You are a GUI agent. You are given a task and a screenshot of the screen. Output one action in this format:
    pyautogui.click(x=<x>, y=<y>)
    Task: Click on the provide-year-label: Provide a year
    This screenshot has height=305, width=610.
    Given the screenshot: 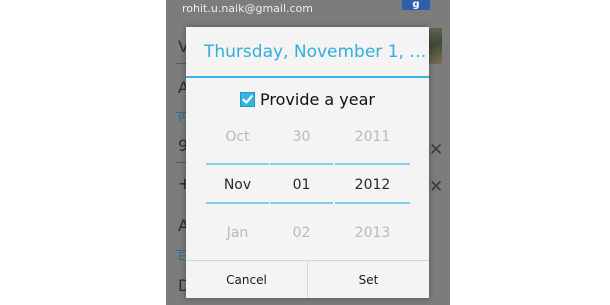 What is the action you would take?
    pyautogui.click(x=317, y=99)
    